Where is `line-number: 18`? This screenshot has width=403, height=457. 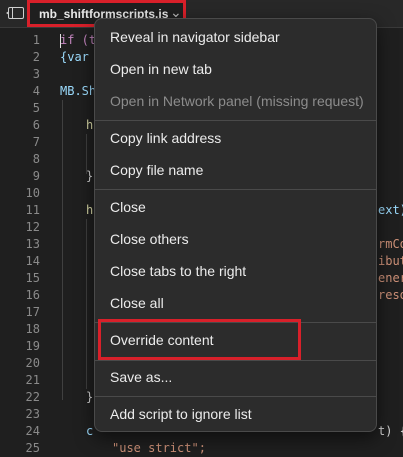 line-number: 18 is located at coordinates (32, 329).